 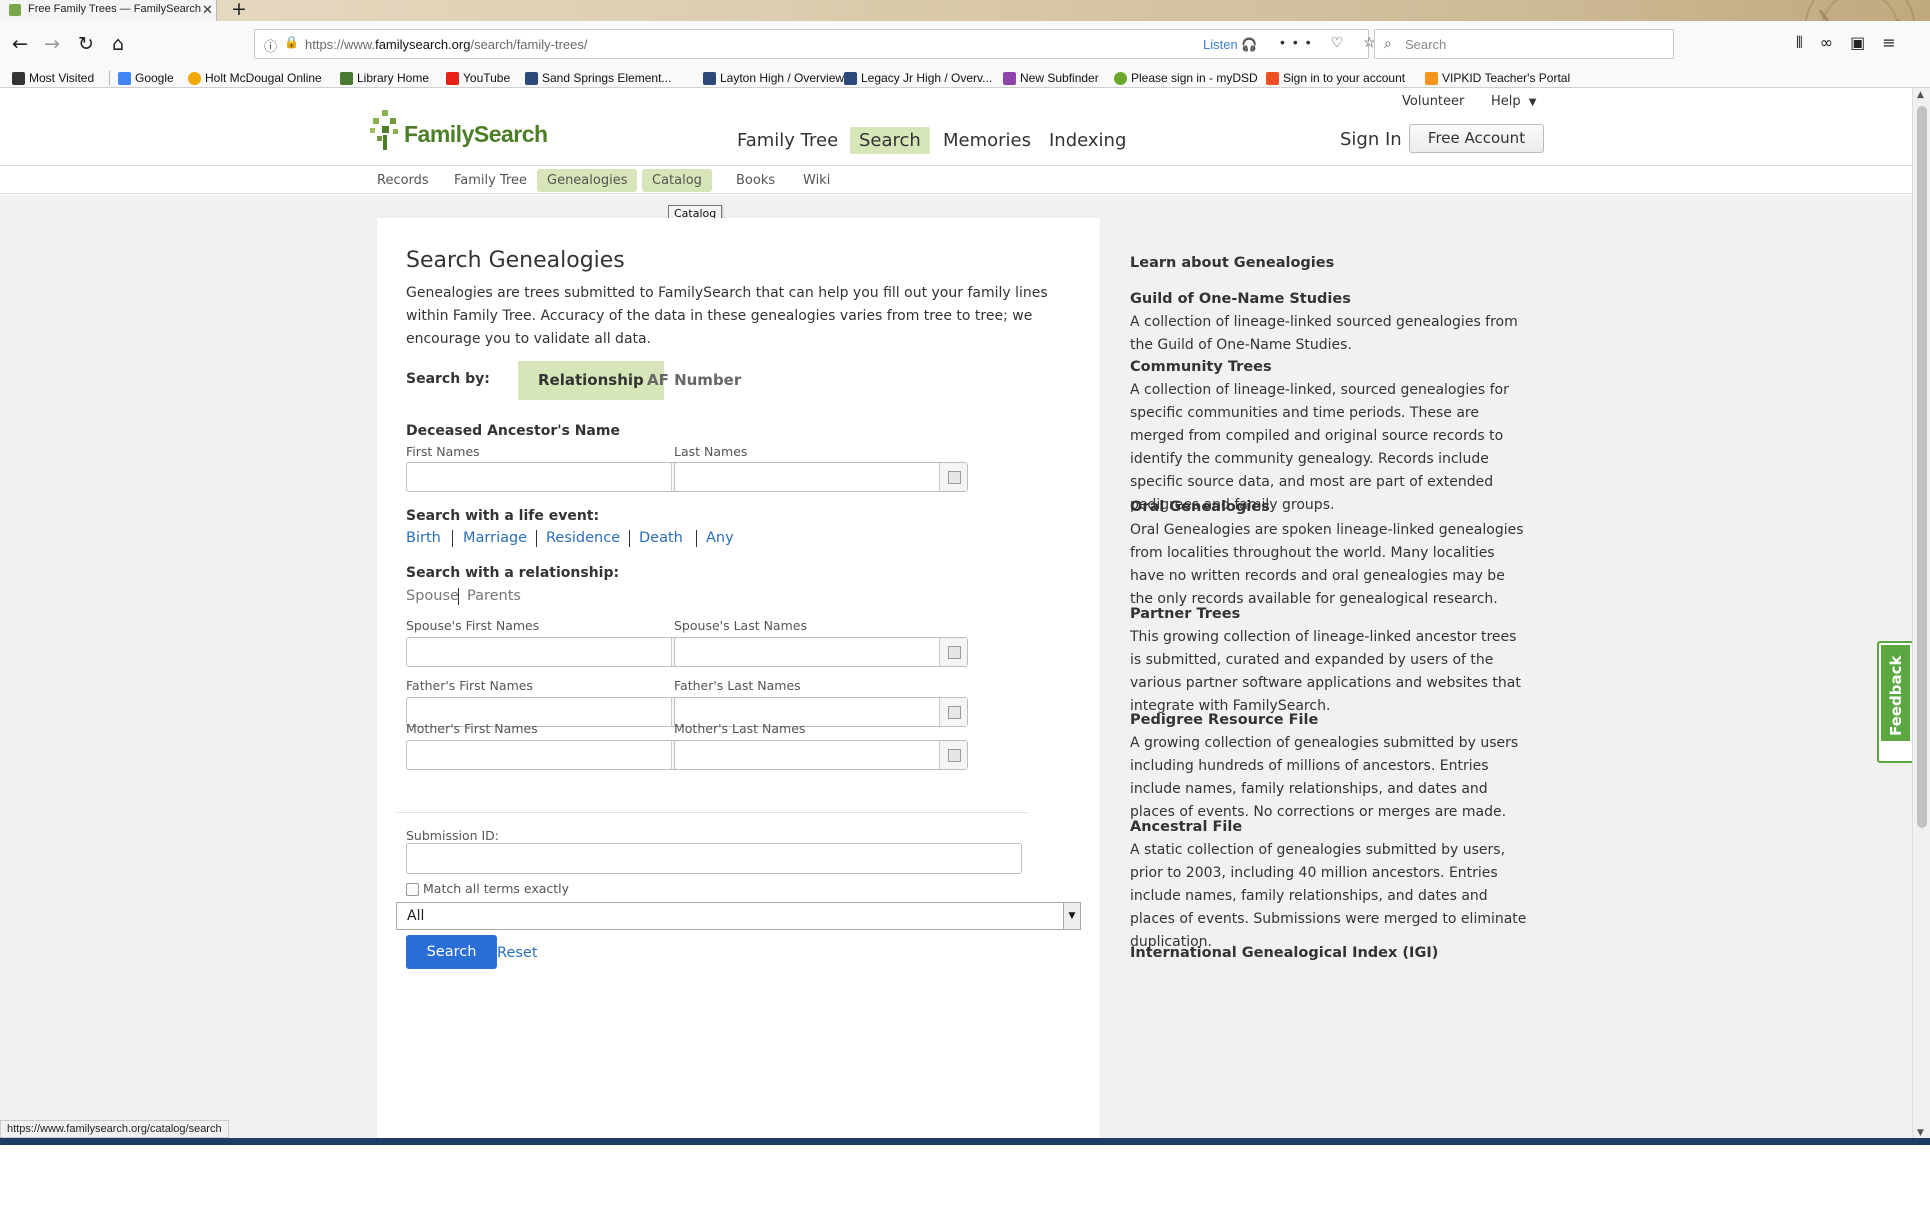 What do you see at coordinates (629, 538) in the screenshot?
I see `separator` at bounding box center [629, 538].